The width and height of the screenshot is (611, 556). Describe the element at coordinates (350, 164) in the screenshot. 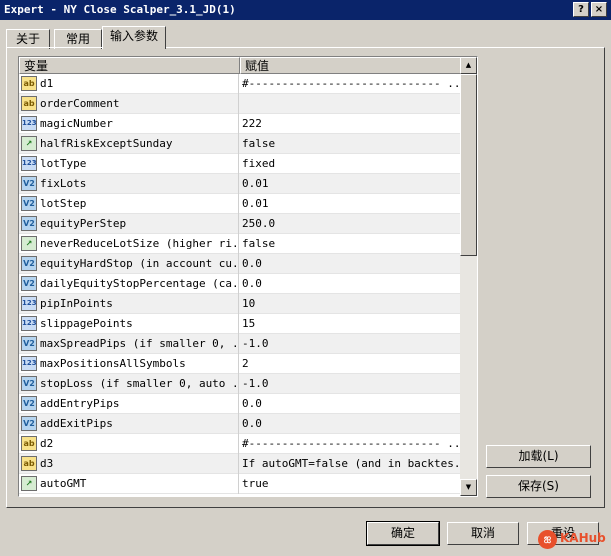

I see `value-cell: fixed` at that location.